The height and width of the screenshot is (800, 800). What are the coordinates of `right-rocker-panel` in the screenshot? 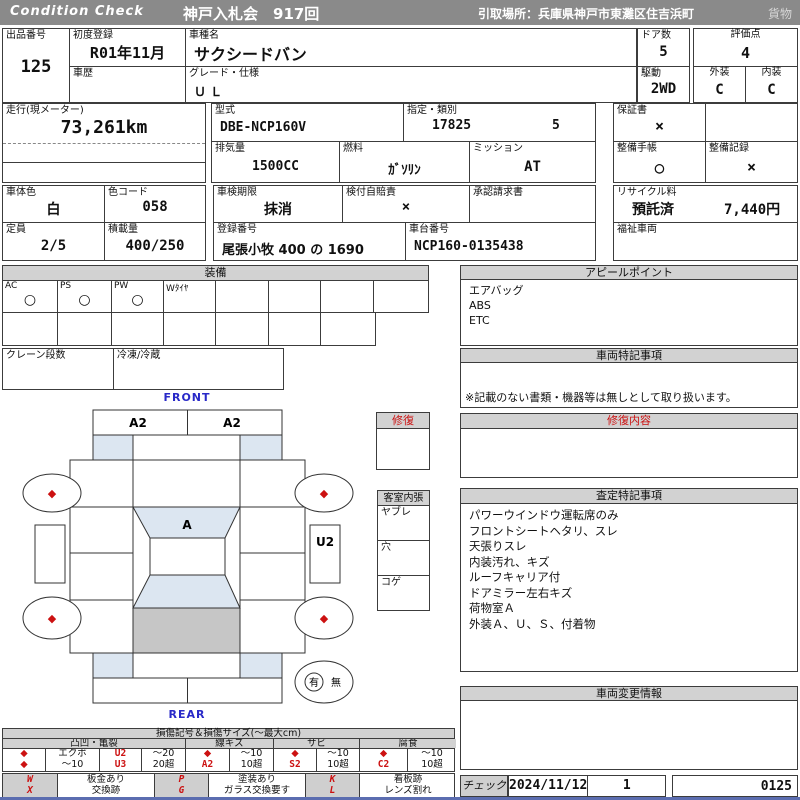 It's located at (325, 554).